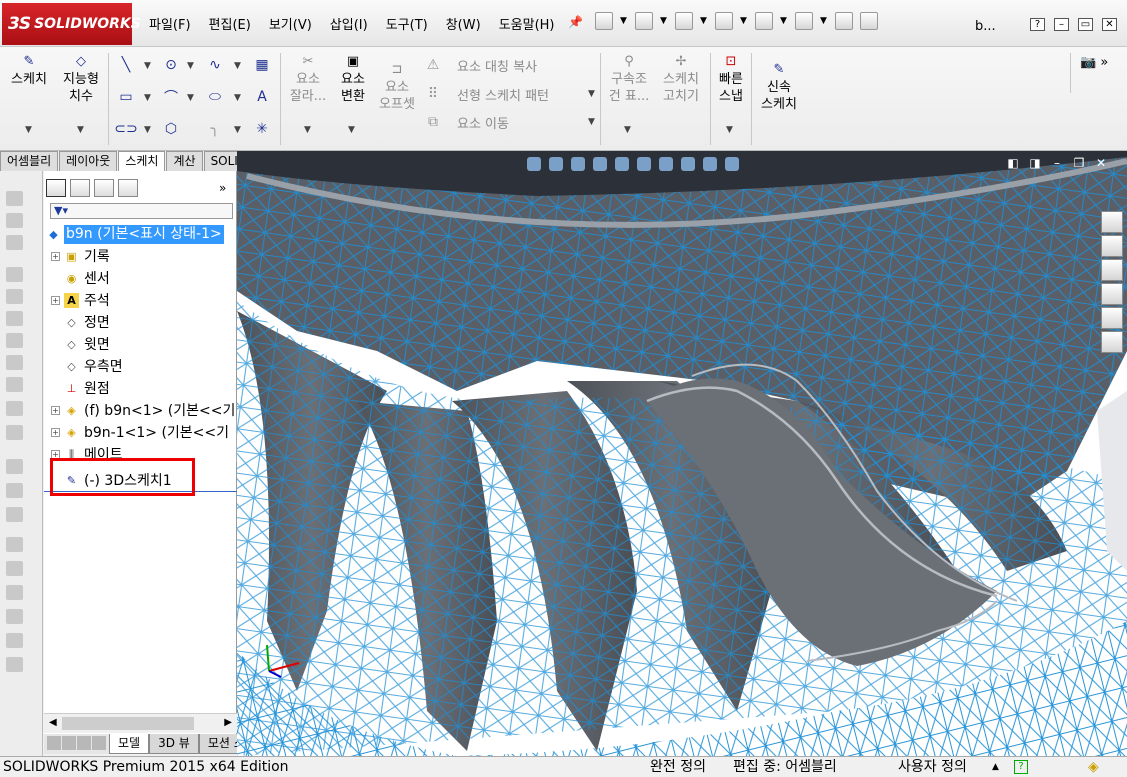 Image resolution: width=1127 pixels, height=777 pixels. I want to click on fillet-icon: ╮, so click(215, 129).